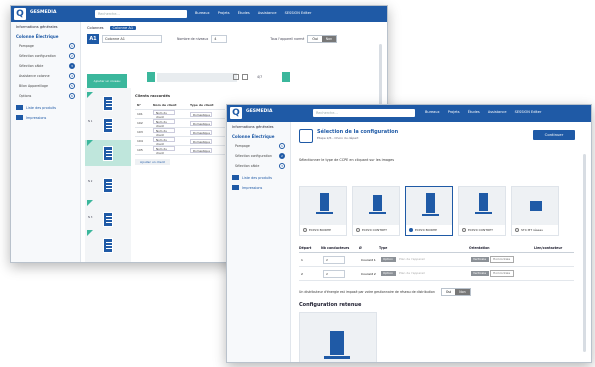  Describe the element at coordinates (123, 28) in the screenshot. I see `tab-column-a1: Colonne A1` at that location.